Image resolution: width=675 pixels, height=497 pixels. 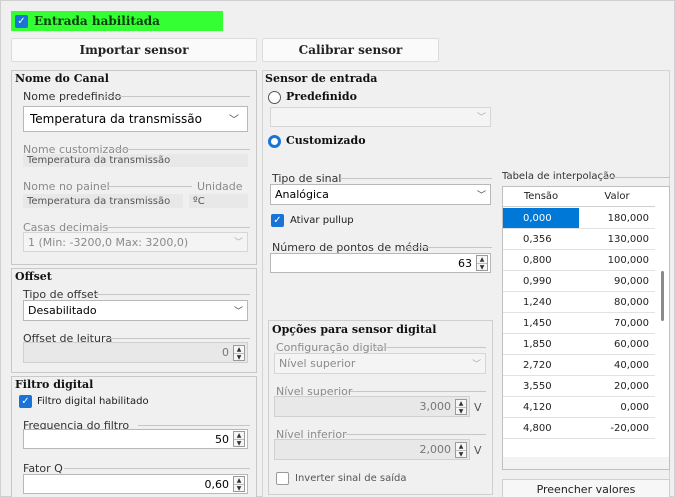 I want to click on calibrate-sensor-button: Calibrar sensor, so click(x=350, y=50).